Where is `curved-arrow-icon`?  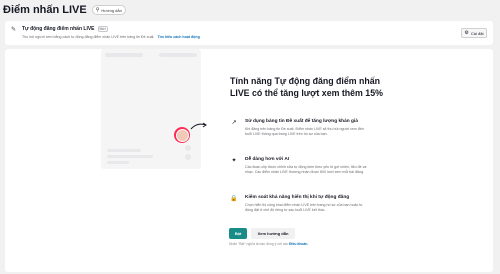 curved-arrow-icon is located at coordinates (198, 126).